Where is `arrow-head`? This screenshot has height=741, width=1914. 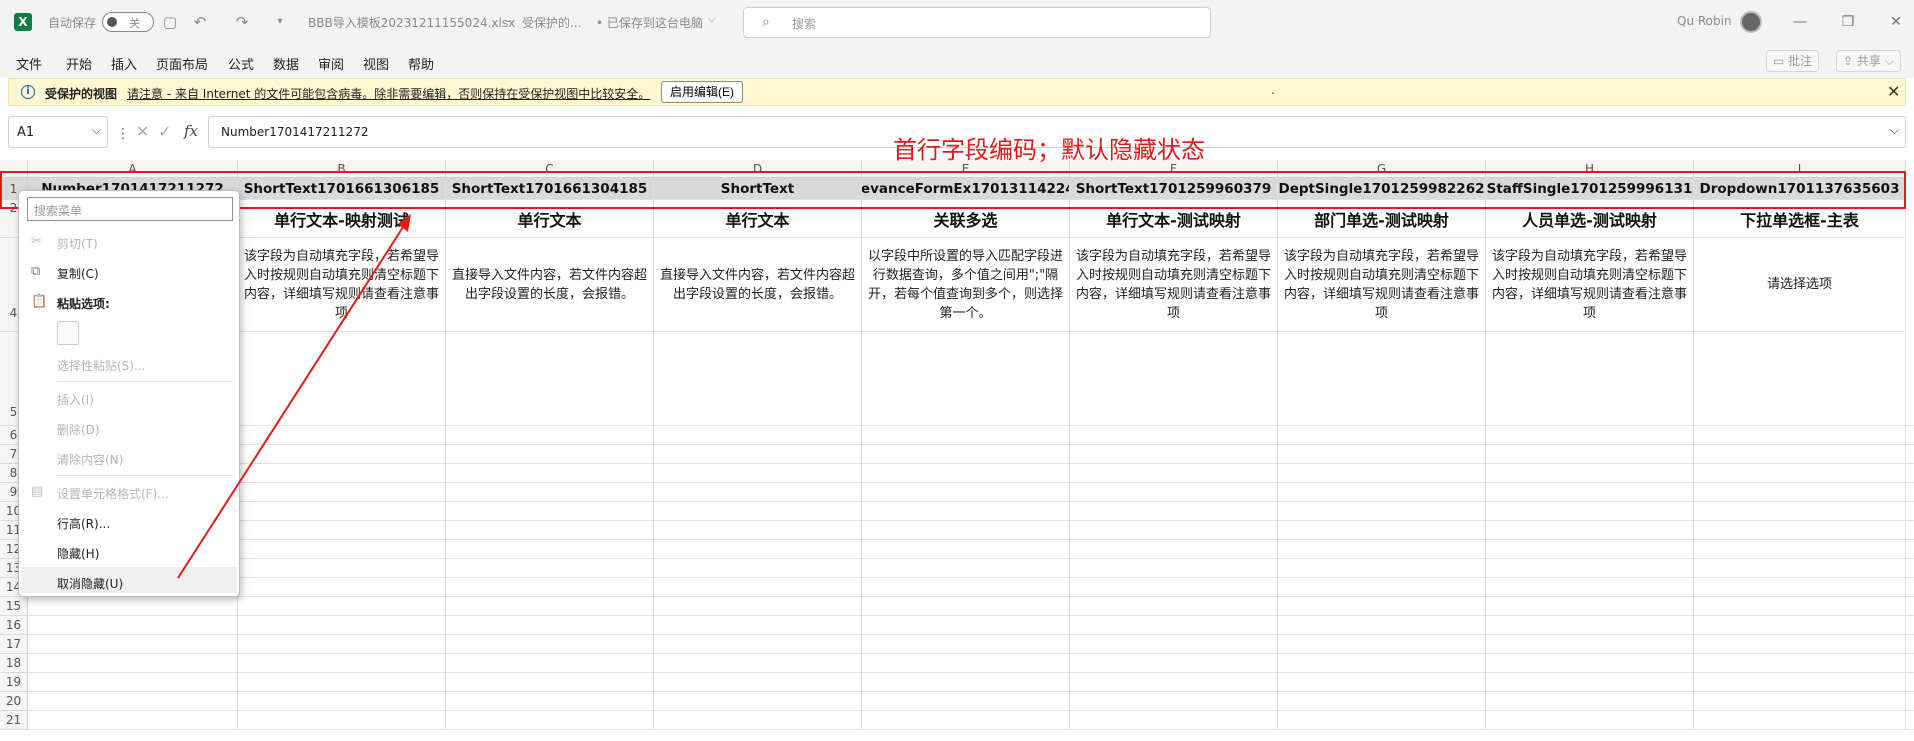 arrow-head is located at coordinates (404, 223).